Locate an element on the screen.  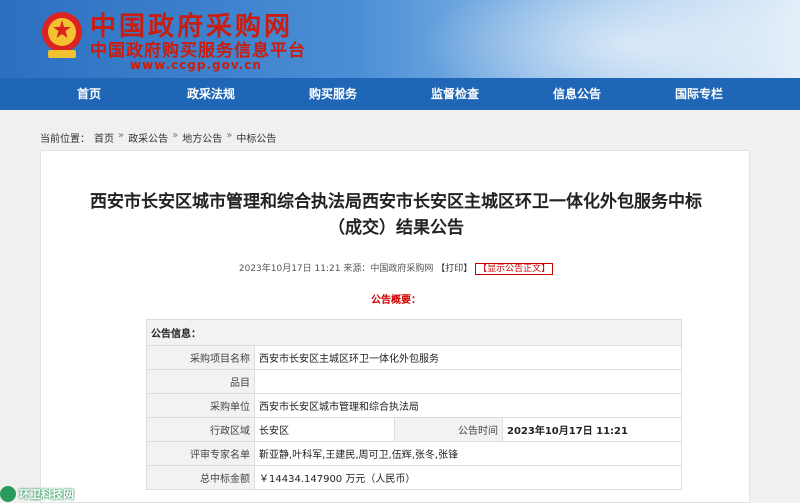
notice-summary-label: 公告概要： is located at coordinates (396, 300).